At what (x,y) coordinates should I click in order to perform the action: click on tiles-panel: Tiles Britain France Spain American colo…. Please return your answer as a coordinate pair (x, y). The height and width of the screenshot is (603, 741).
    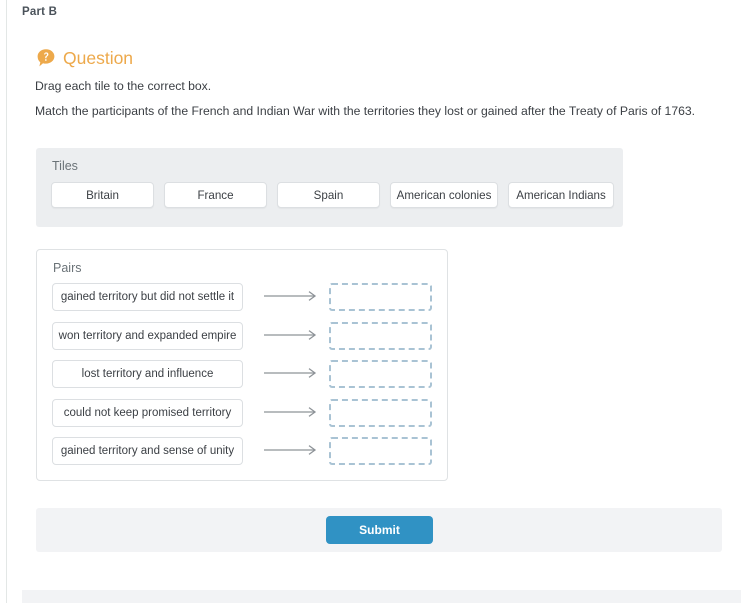
    Looking at the image, I should click on (329, 187).